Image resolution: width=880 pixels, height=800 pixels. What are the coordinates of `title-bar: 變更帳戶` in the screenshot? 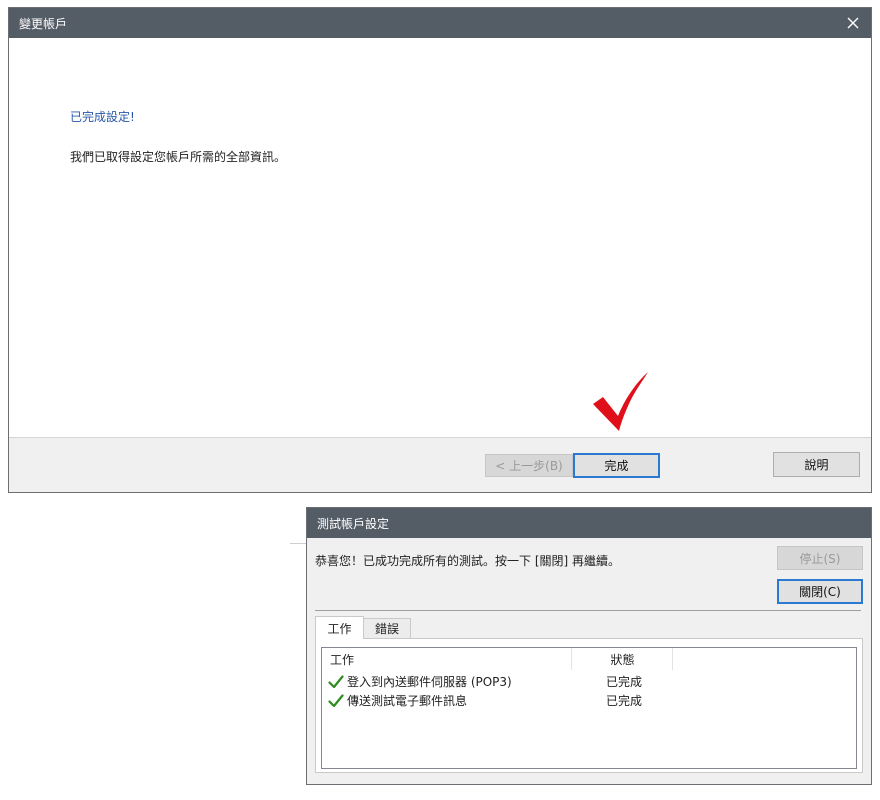 It's located at (440, 23).